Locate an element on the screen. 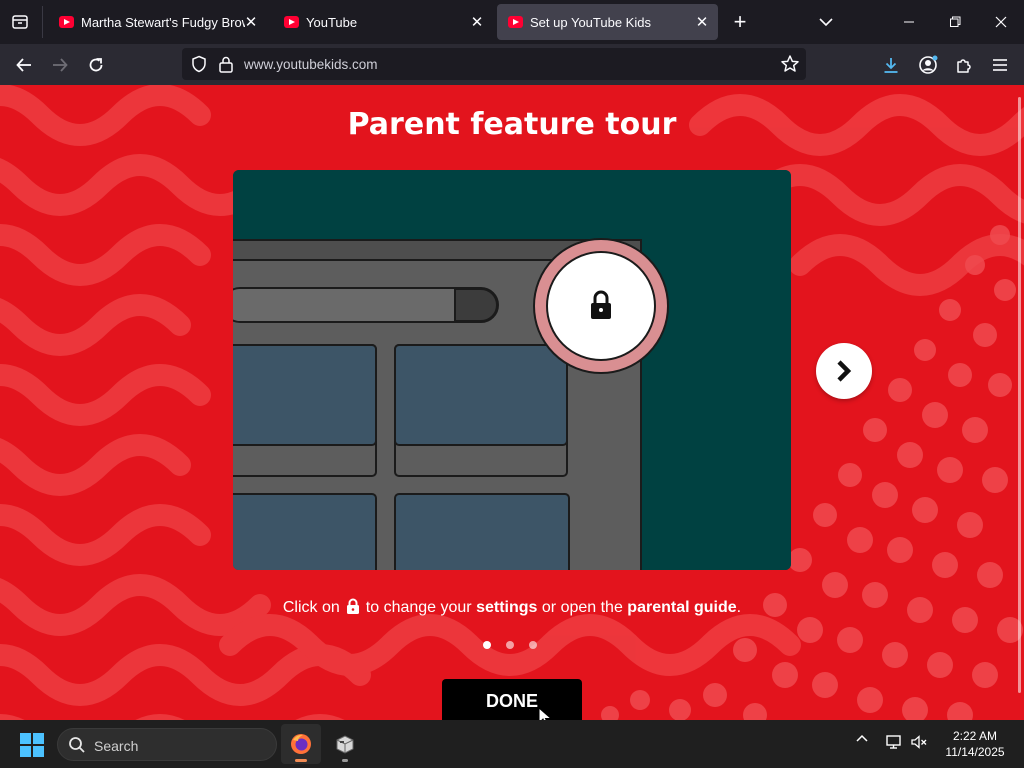  tab-youtube-kids: Set up YouTube Kids ✕ is located at coordinates (607, 22).